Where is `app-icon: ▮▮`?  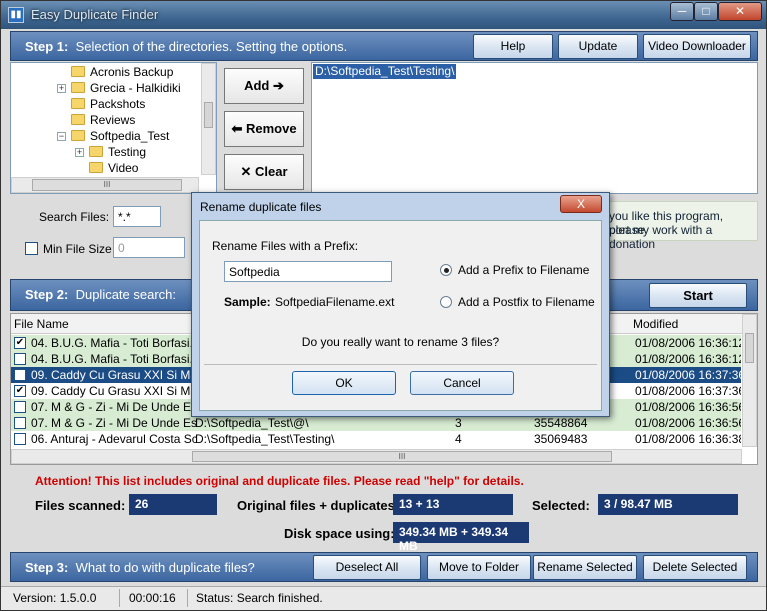
app-icon: ▮▮ is located at coordinates (16, 15).